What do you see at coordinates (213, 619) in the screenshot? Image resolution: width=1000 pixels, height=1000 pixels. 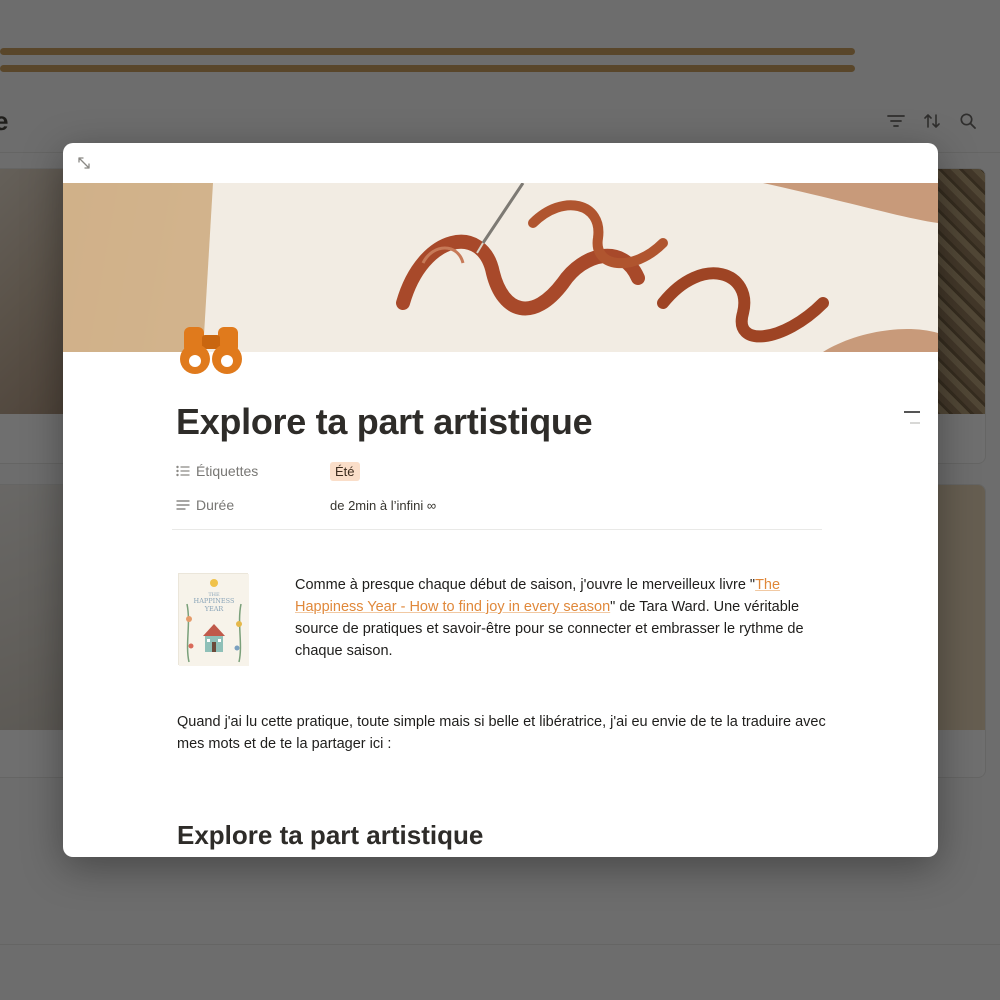 I see `book-cover-image: THE HAPPINESS YEAR` at bounding box center [213, 619].